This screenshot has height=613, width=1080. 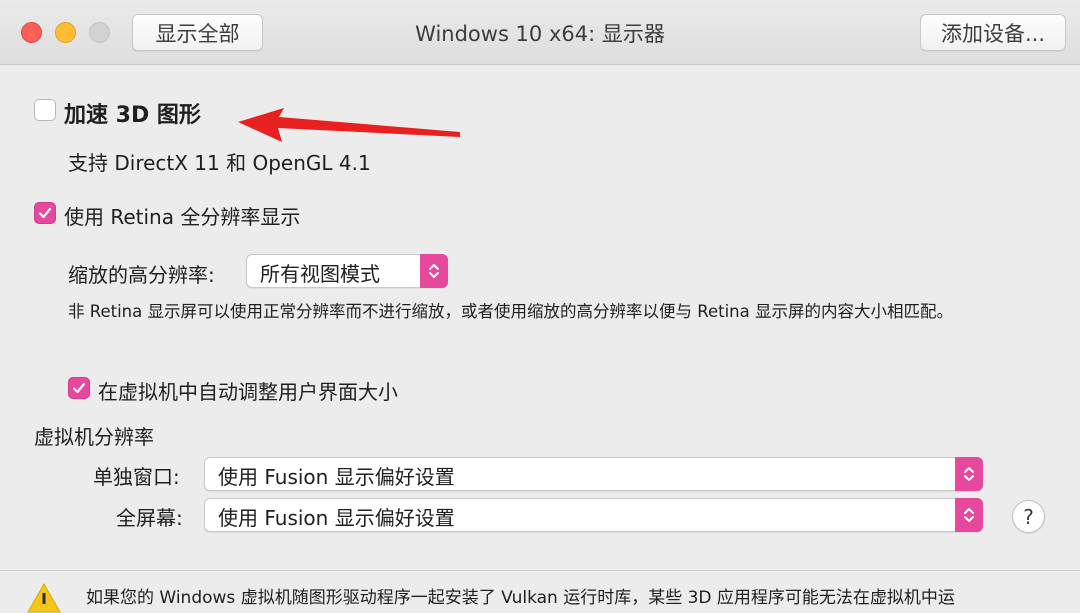 I want to click on help-button: ?, so click(x=1028, y=516).